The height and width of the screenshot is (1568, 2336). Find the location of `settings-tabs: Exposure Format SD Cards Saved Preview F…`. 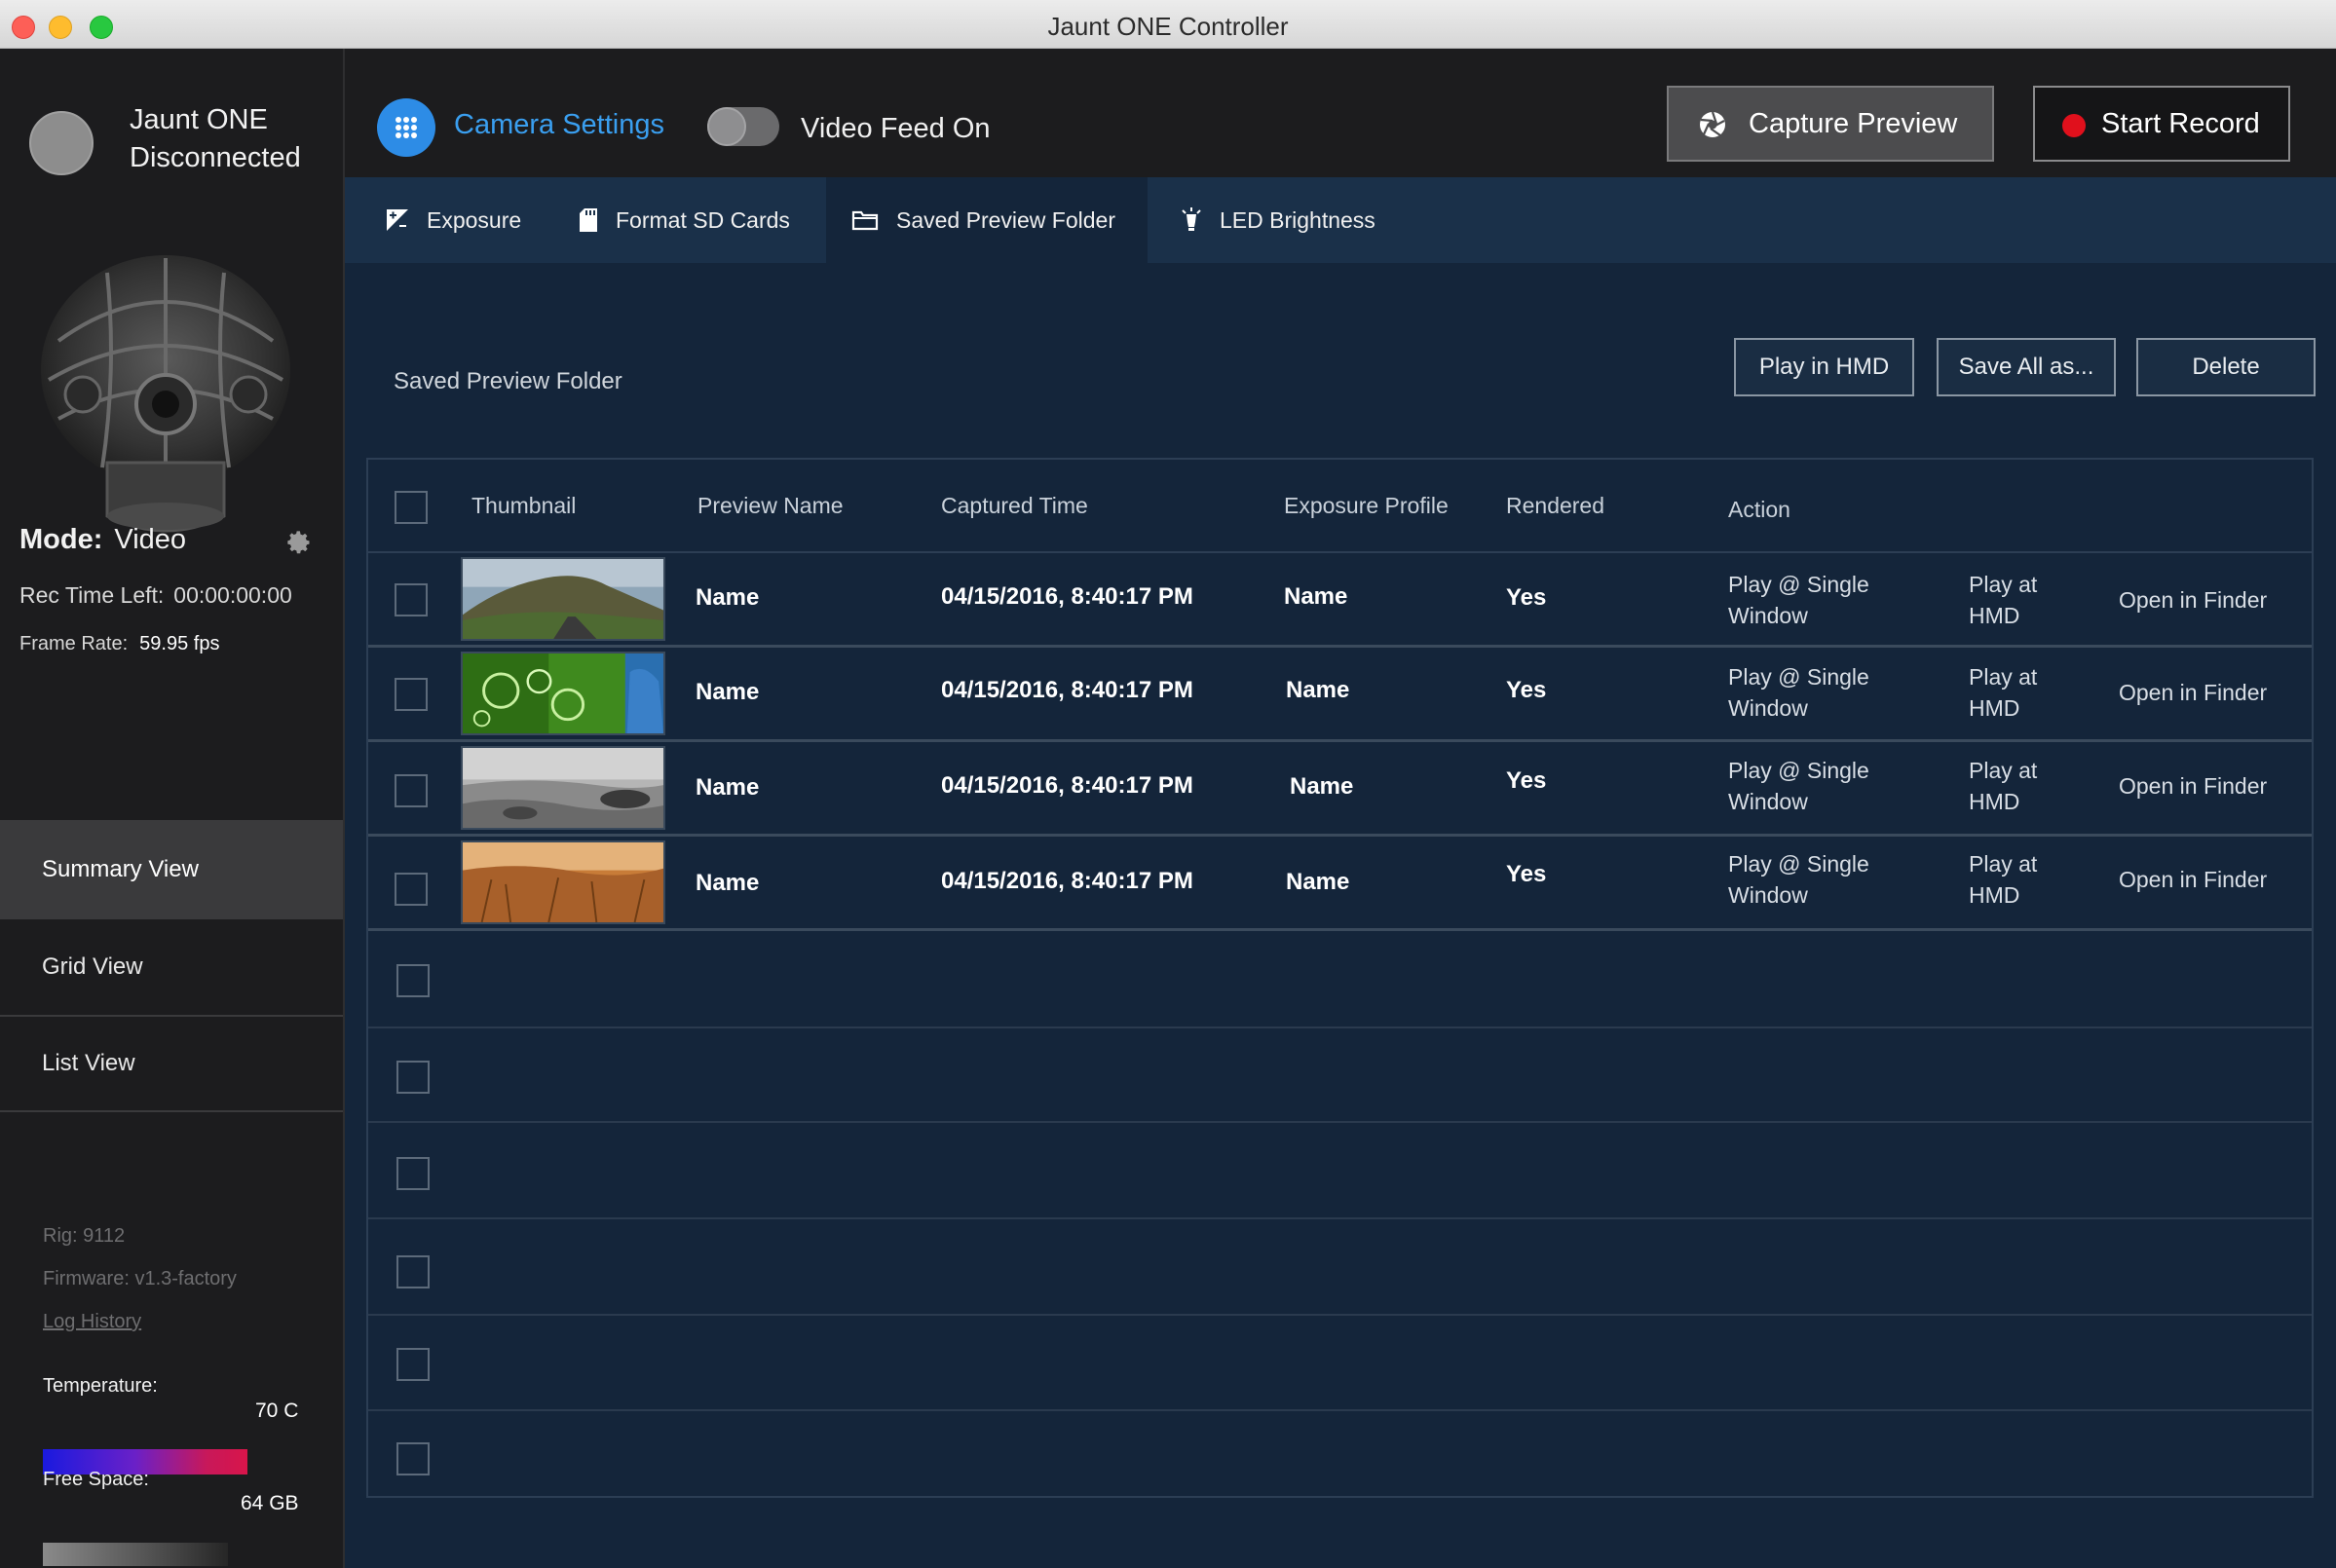

settings-tabs: Exposure Format SD Cards Saved Preview F… is located at coordinates (1340, 220).